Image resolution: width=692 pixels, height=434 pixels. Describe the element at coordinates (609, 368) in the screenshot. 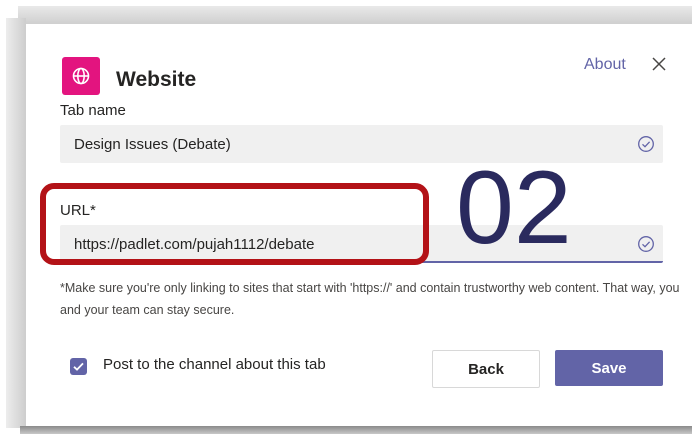

I see `save-button: Save` at that location.